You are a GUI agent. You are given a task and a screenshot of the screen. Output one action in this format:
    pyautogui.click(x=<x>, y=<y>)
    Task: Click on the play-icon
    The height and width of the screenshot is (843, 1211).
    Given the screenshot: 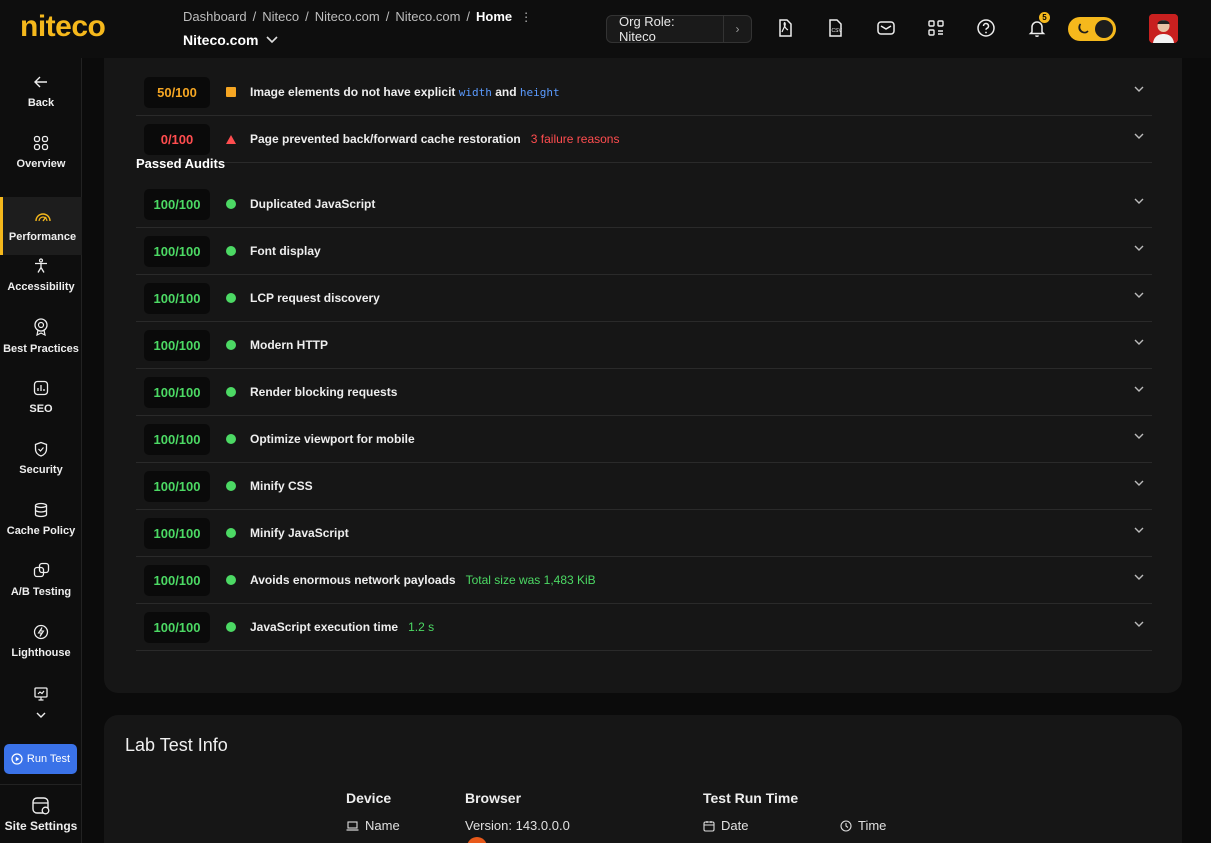 What is the action you would take?
    pyautogui.click(x=17, y=759)
    